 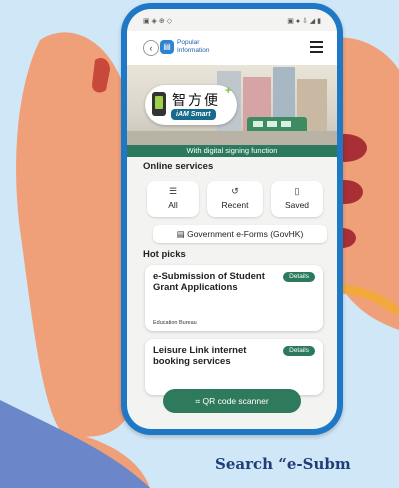 I want to click on logo-english-text: iAM Smart, so click(x=193, y=114).